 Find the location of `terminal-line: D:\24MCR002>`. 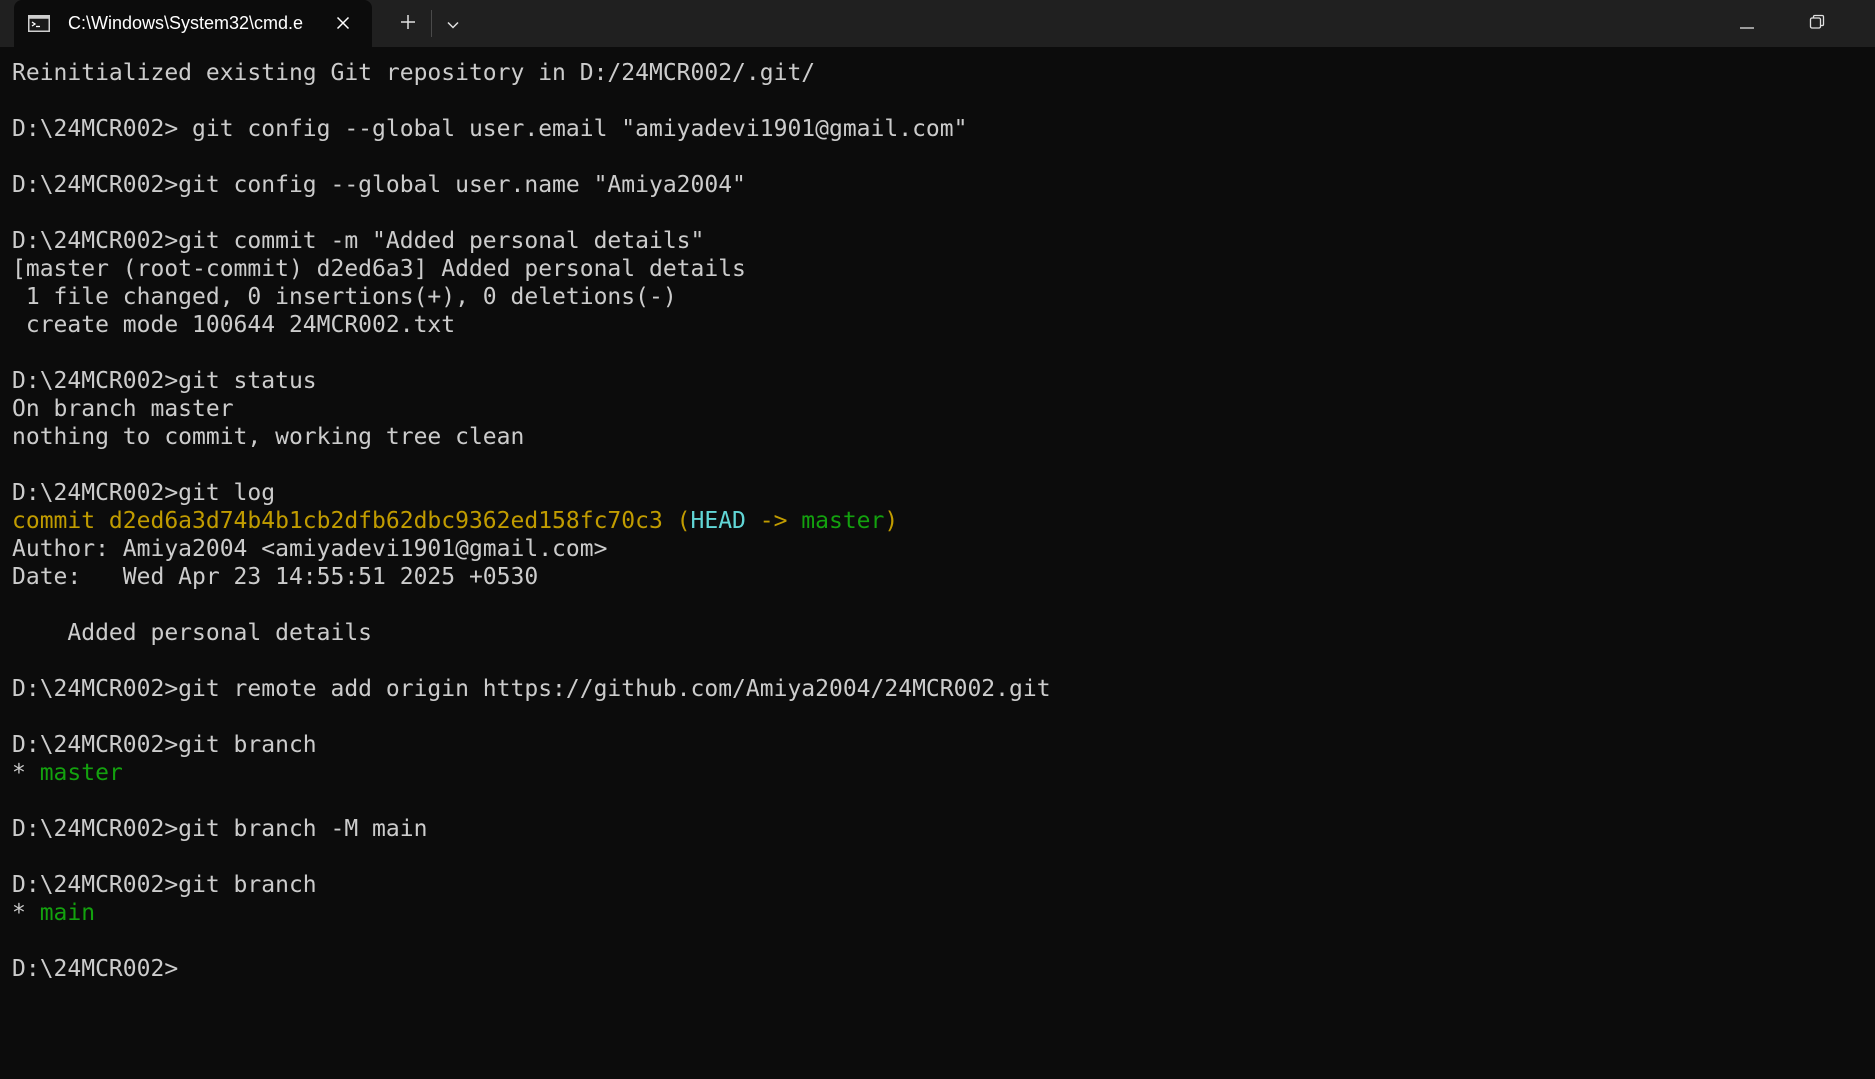

terminal-line: D:\24MCR002> is located at coordinates (95, 969).